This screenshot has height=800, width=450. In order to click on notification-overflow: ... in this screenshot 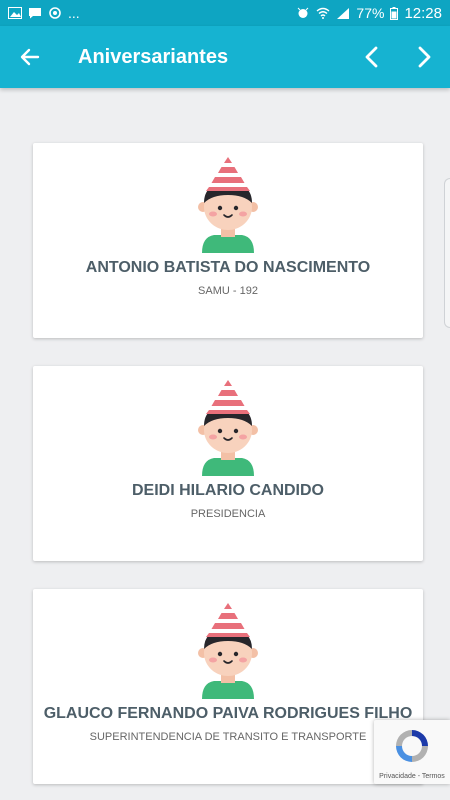, I will do `click(74, 13)`.